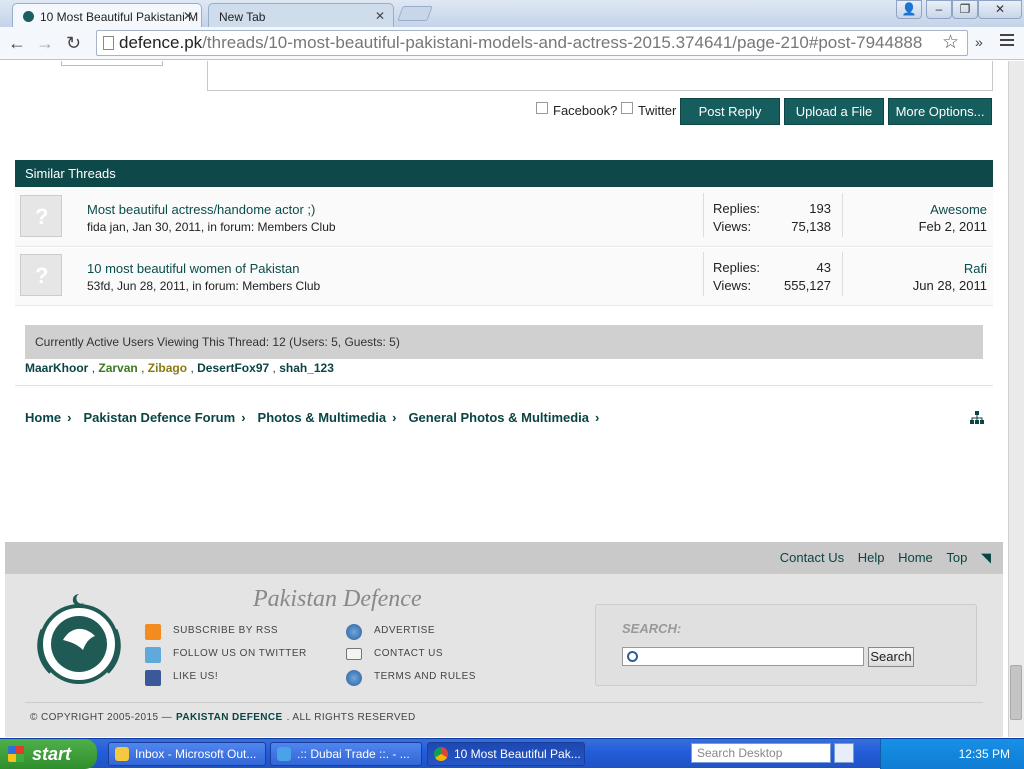 The width and height of the screenshot is (1024, 769). Describe the element at coordinates (807, 285) in the screenshot. I see `views-count: 555,127` at that location.